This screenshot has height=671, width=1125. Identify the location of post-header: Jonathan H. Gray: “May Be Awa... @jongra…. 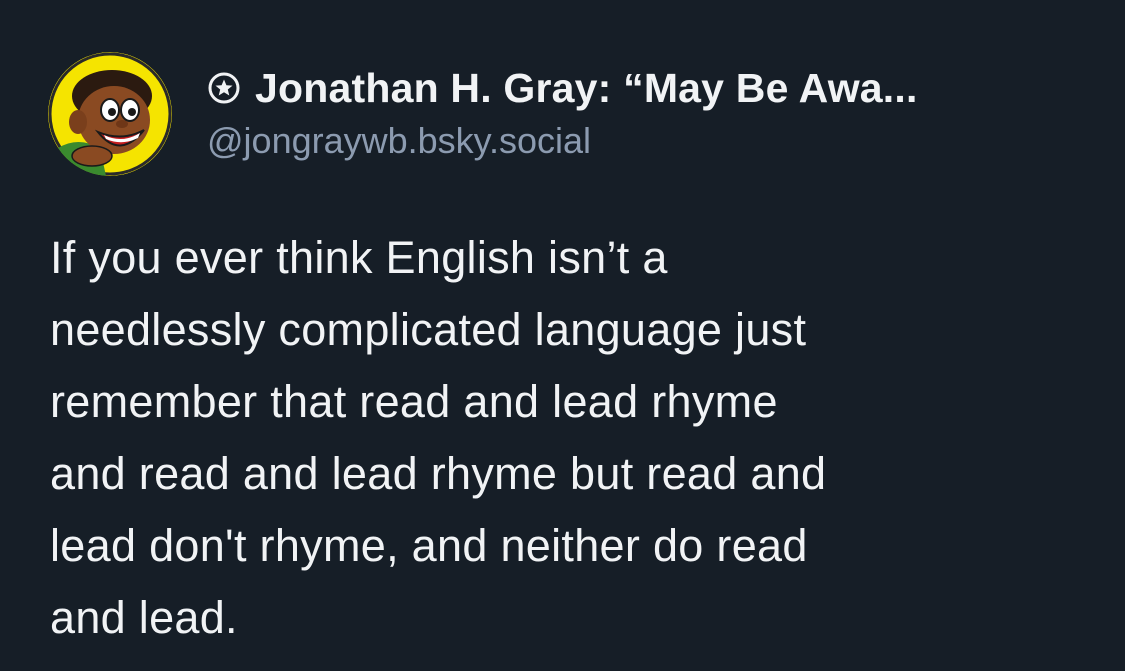
(647, 111).